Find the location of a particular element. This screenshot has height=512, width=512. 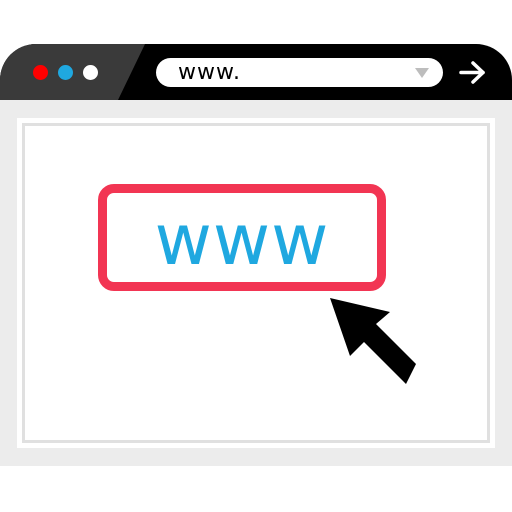

title-bar: www. is located at coordinates (256, 72).